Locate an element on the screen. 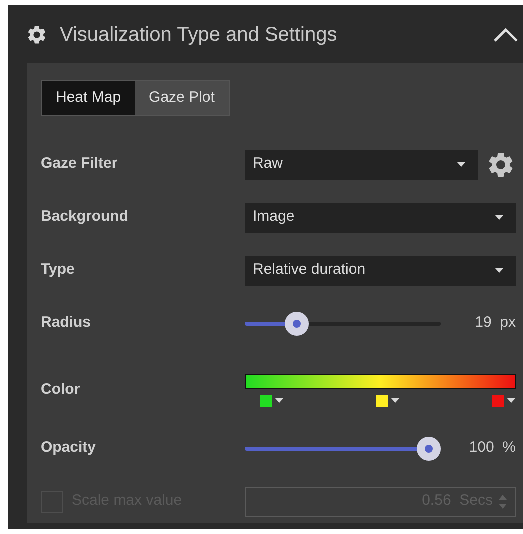 The height and width of the screenshot is (534, 523). panel-header: Visualization Type and Settings is located at coordinates (265, 34).